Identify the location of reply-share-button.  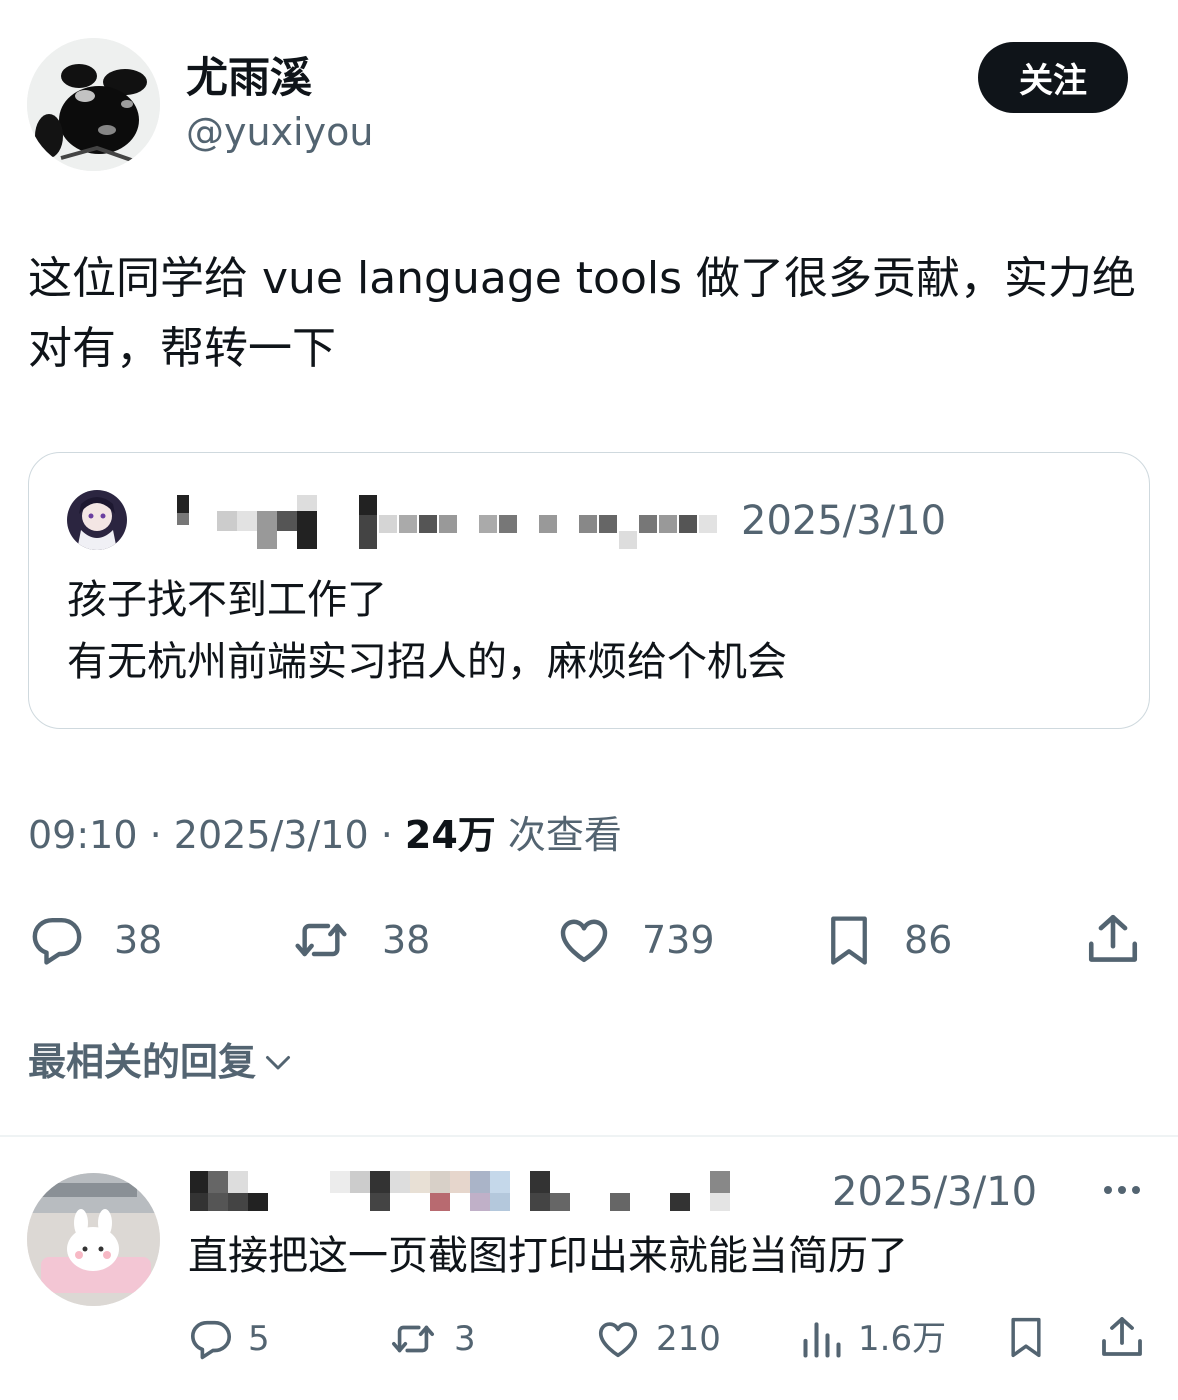
(1122, 1337).